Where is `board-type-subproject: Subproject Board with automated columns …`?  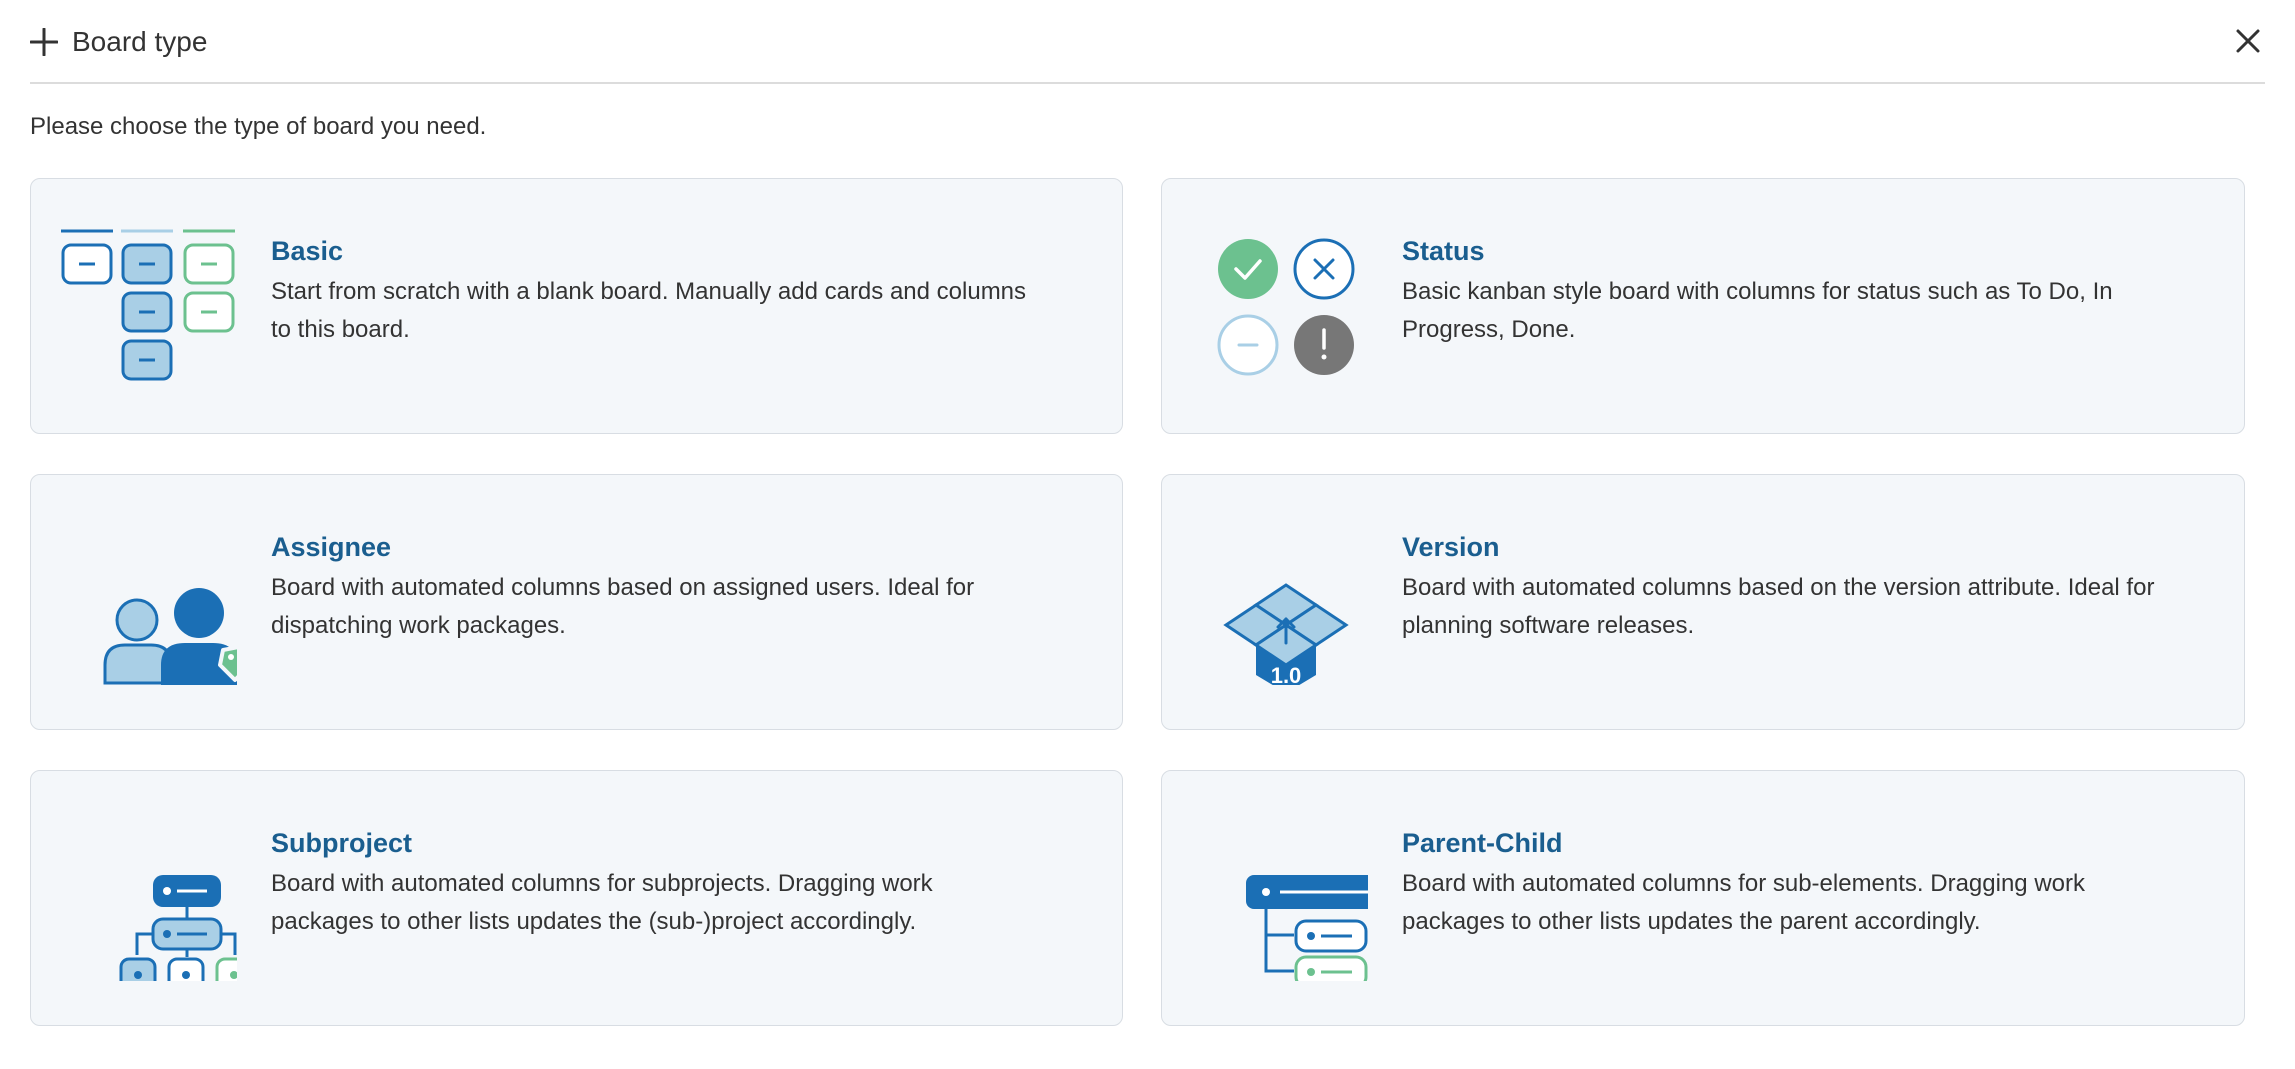 board-type-subproject: Subproject Board with automated columns … is located at coordinates (576, 898).